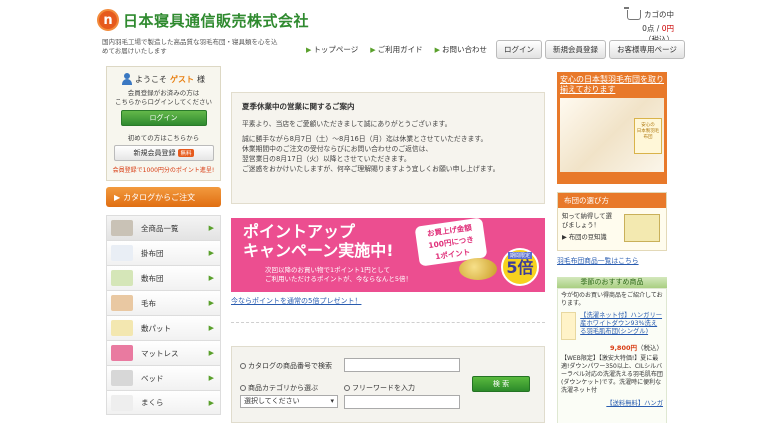  Describe the element at coordinates (612, 282) in the screenshot. I see `season-heading: 季節のおすすめ商品` at that location.